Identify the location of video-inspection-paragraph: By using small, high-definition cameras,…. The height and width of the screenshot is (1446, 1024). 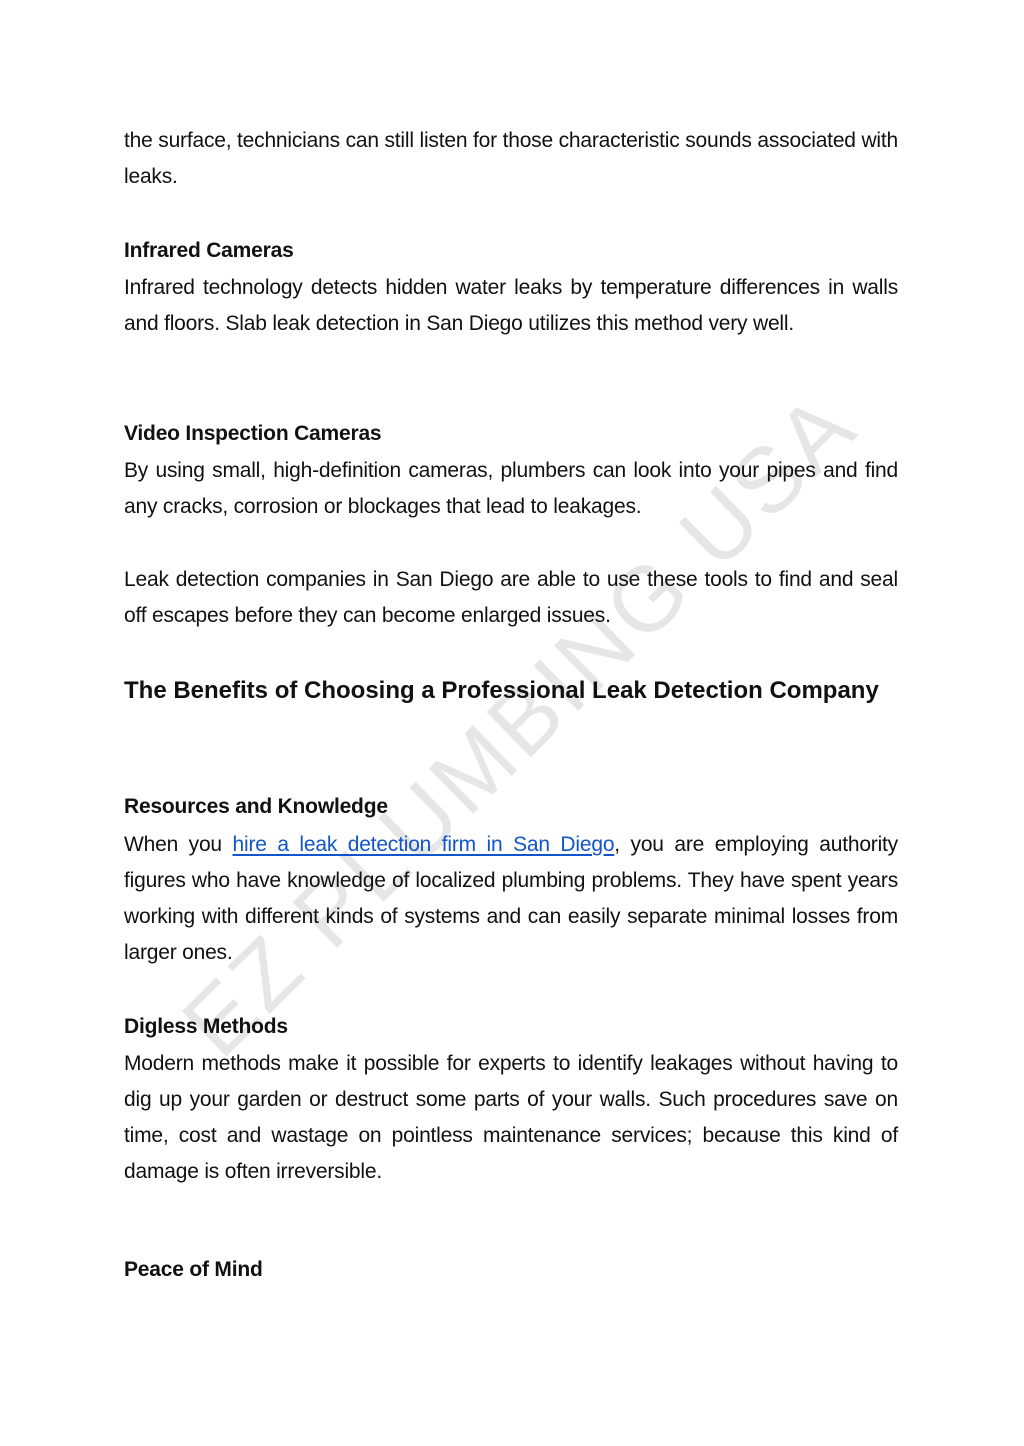
(511, 488).